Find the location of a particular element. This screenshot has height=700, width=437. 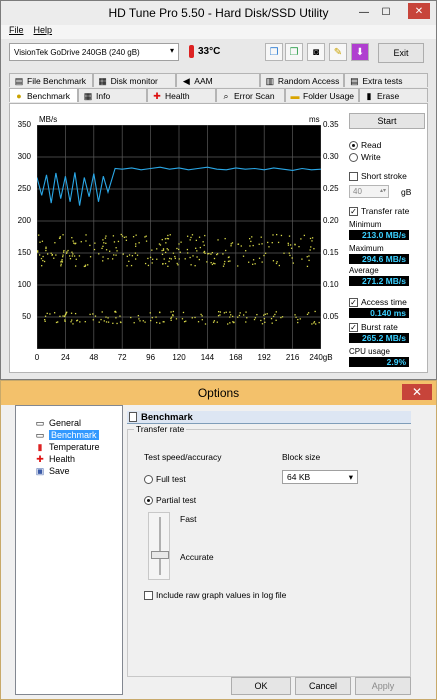

copy-screen-icon: ❐ is located at coordinates (294, 52).